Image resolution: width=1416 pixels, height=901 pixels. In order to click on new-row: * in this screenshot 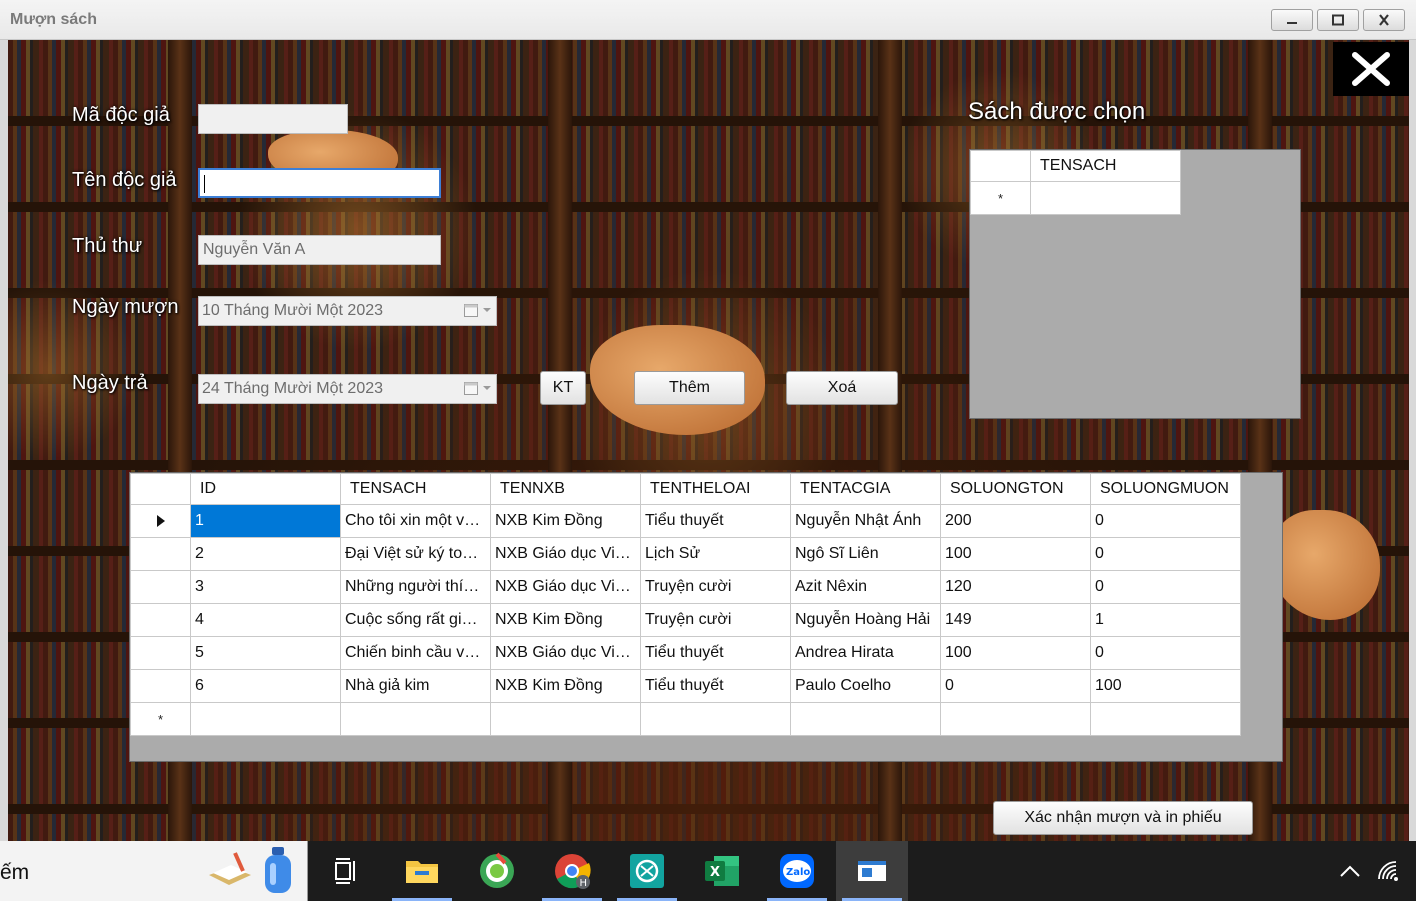, I will do `click(685, 719)`.